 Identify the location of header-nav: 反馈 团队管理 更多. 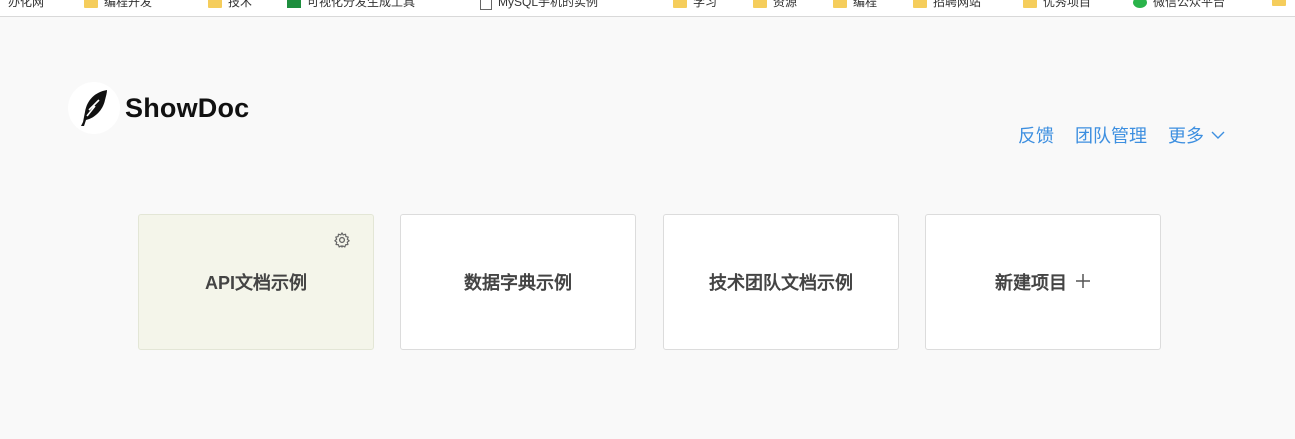
(1111, 135).